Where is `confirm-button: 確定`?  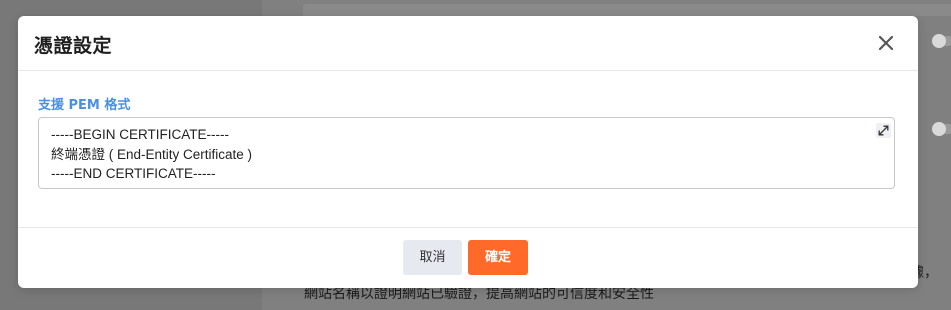
confirm-button: 確定 is located at coordinates (498, 257).